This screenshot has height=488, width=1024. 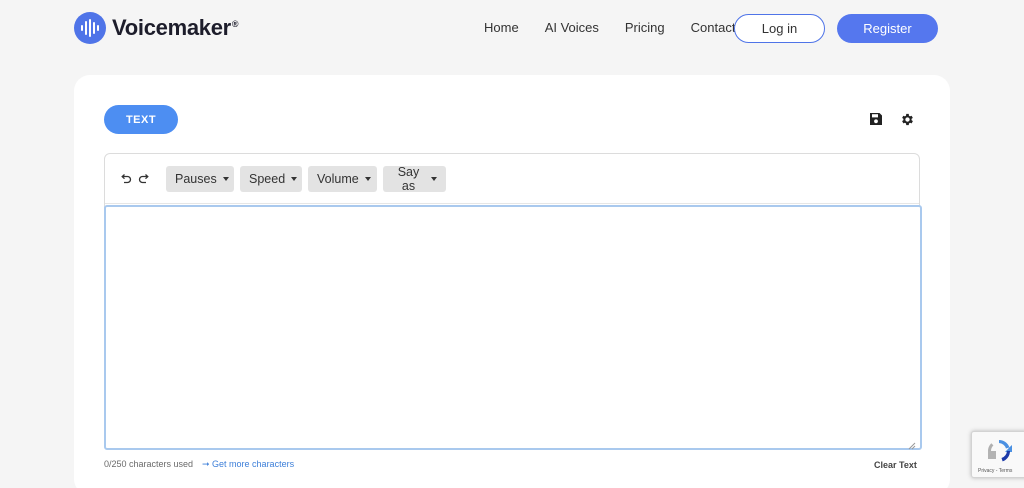 What do you see at coordinates (645, 28) in the screenshot?
I see `nav-pricing: Pricing` at bounding box center [645, 28].